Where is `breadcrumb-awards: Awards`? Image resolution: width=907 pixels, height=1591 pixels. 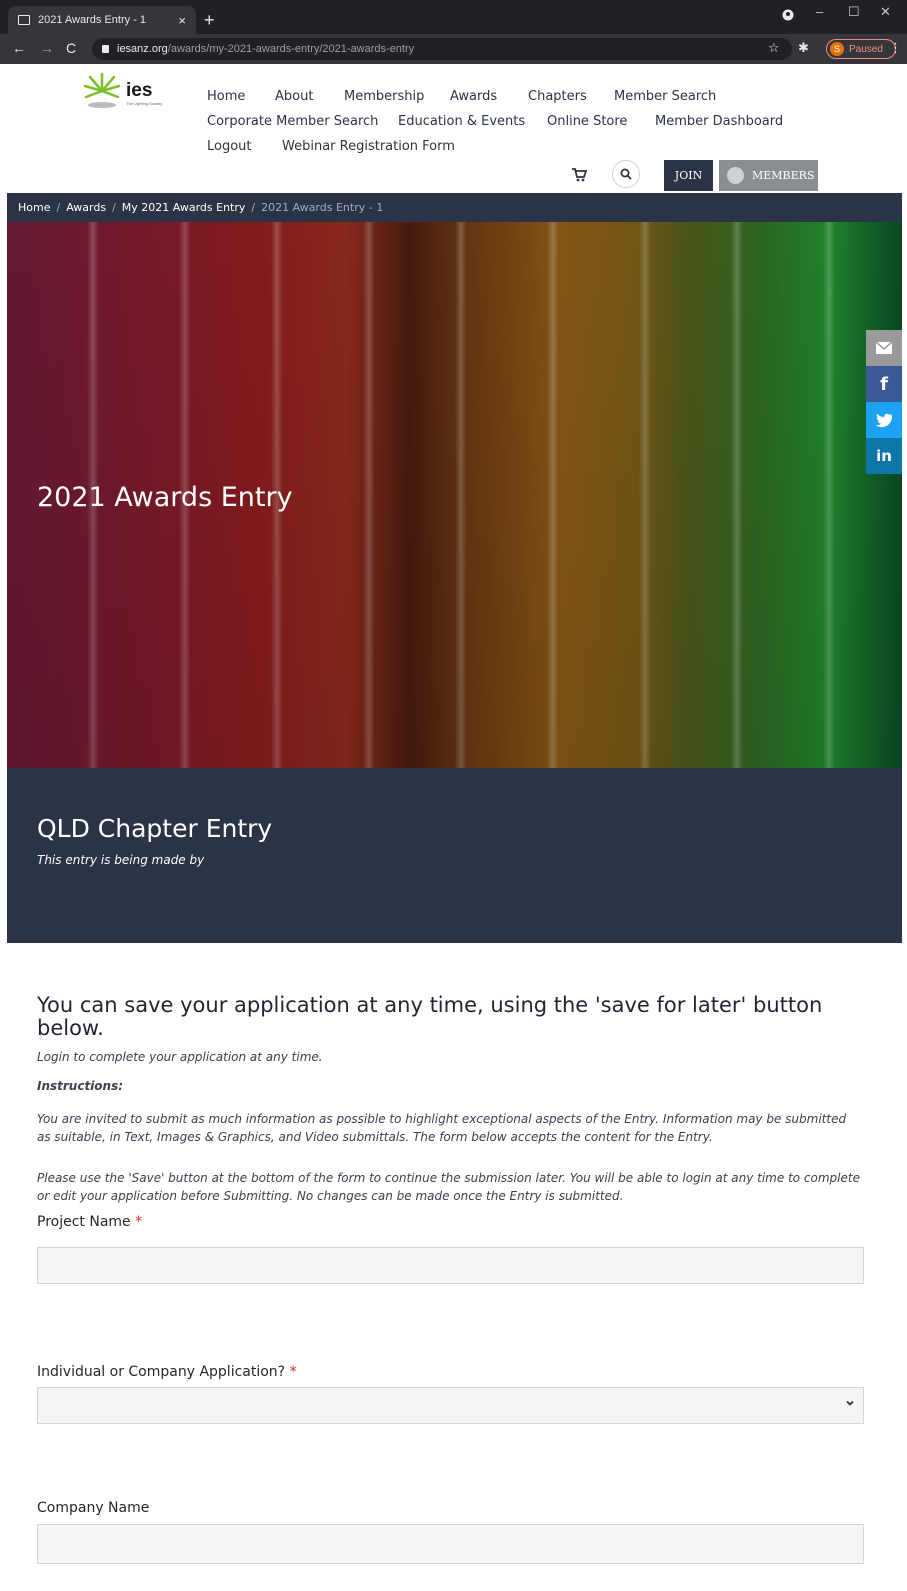
breadcrumb-awards: Awards is located at coordinates (86, 207).